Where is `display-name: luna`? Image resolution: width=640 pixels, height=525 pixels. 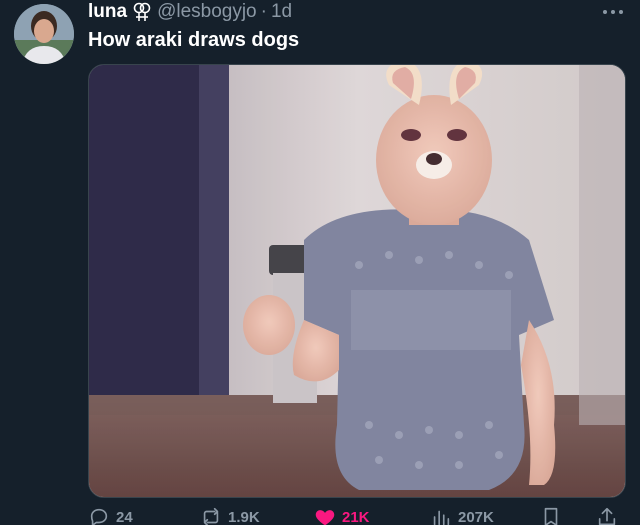
display-name: luna is located at coordinates (107, 12).